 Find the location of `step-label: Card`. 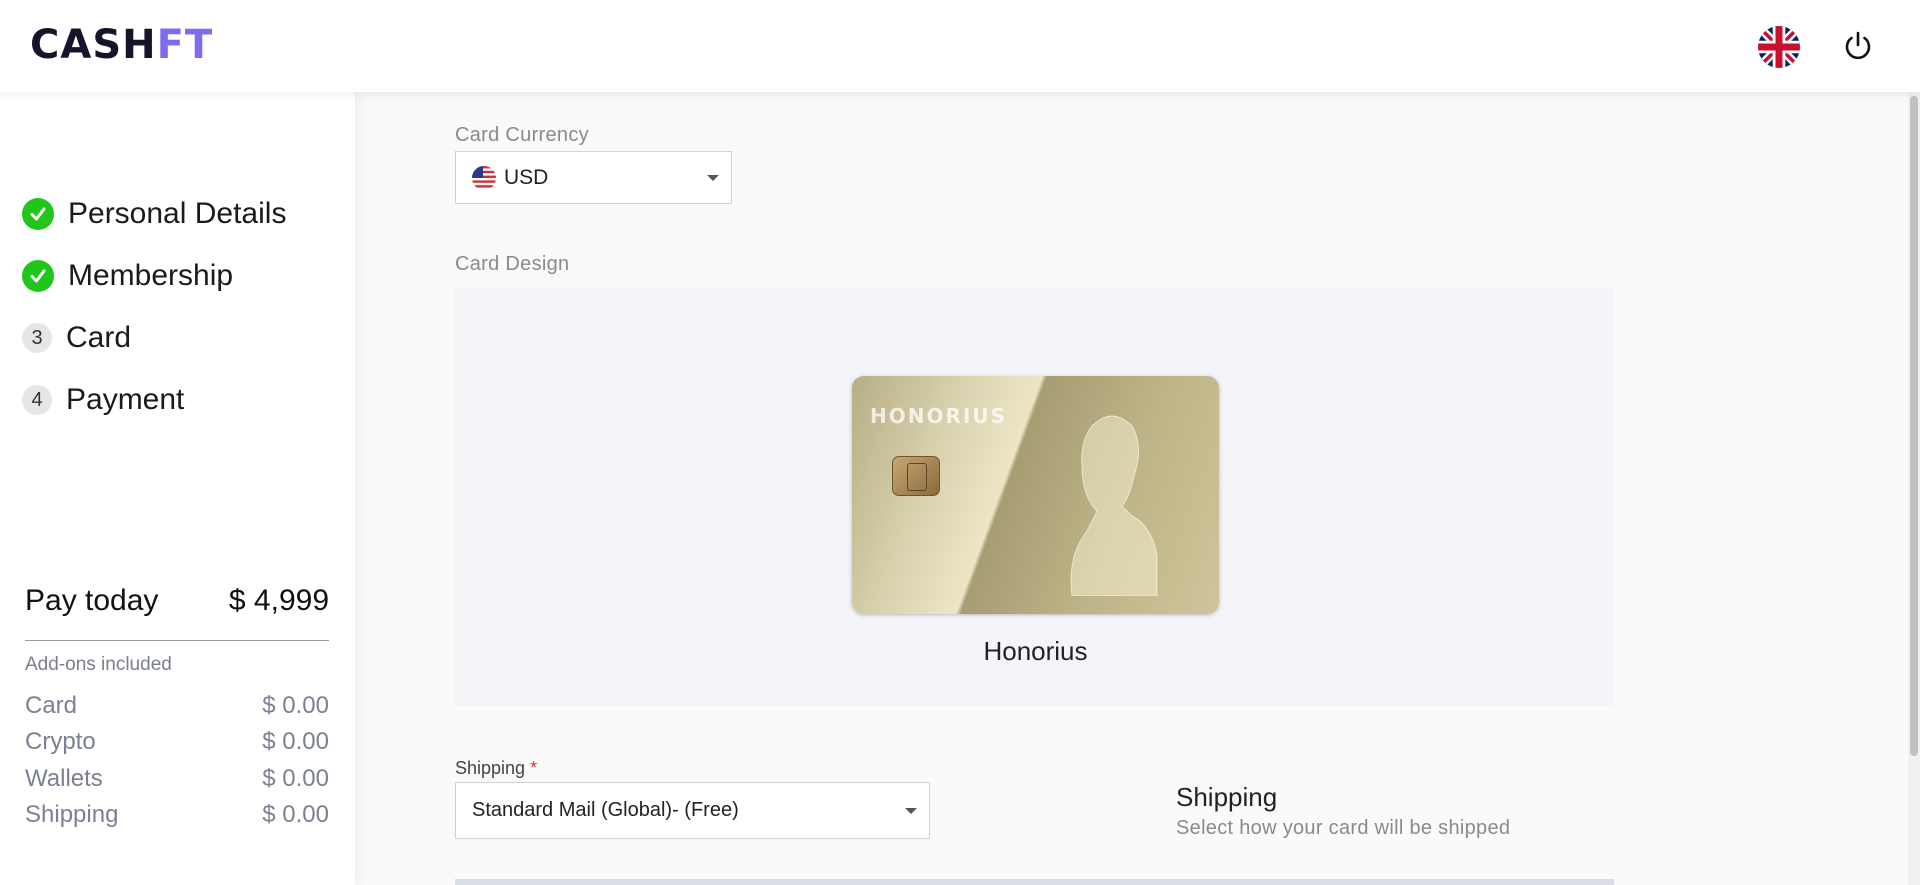

step-label: Card is located at coordinates (99, 337).